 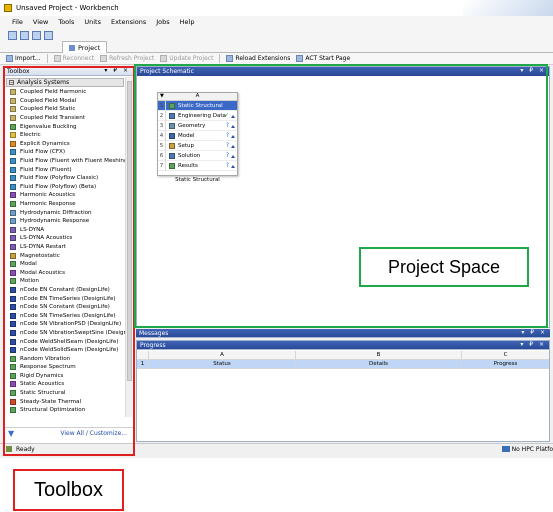 What do you see at coordinates (162, 22) in the screenshot?
I see `menu-jobs: Jobs` at bounding box center [162, 22].